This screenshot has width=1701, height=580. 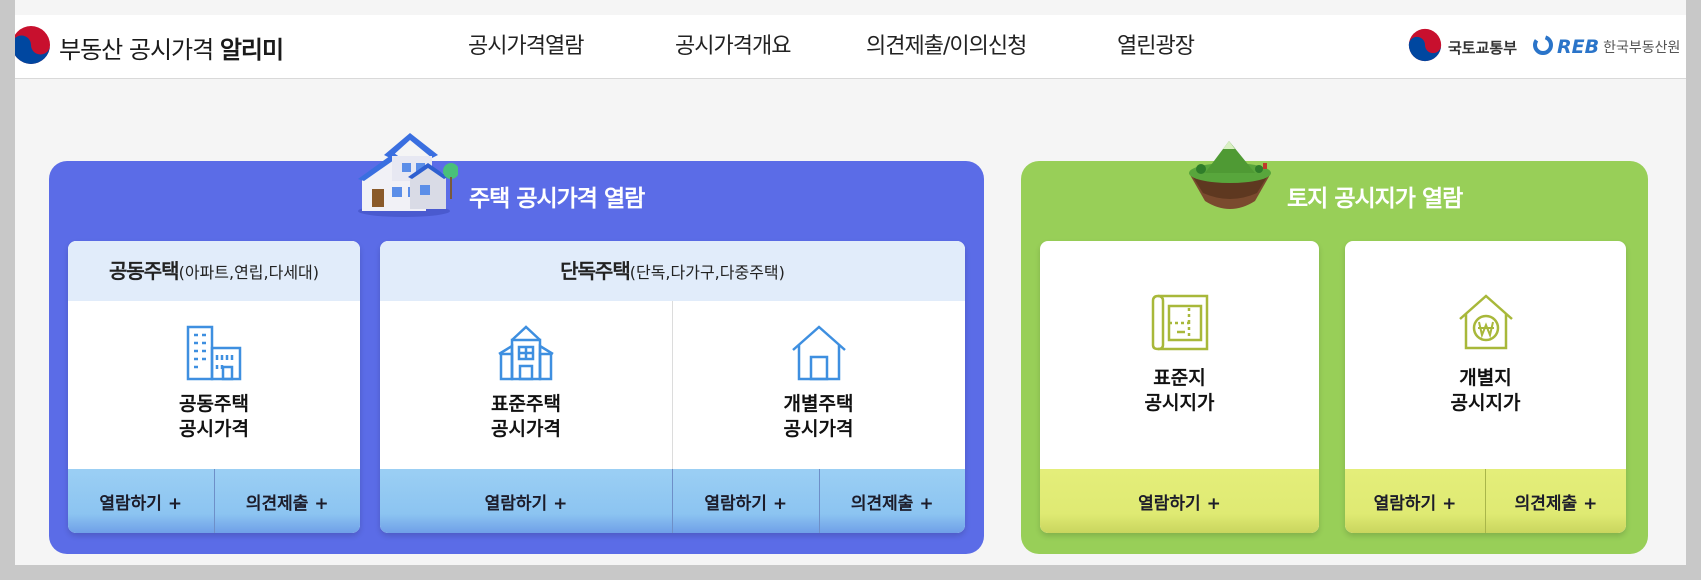 I want to click on ministry-name: 국토교통부, so click(x=1483, y=47).